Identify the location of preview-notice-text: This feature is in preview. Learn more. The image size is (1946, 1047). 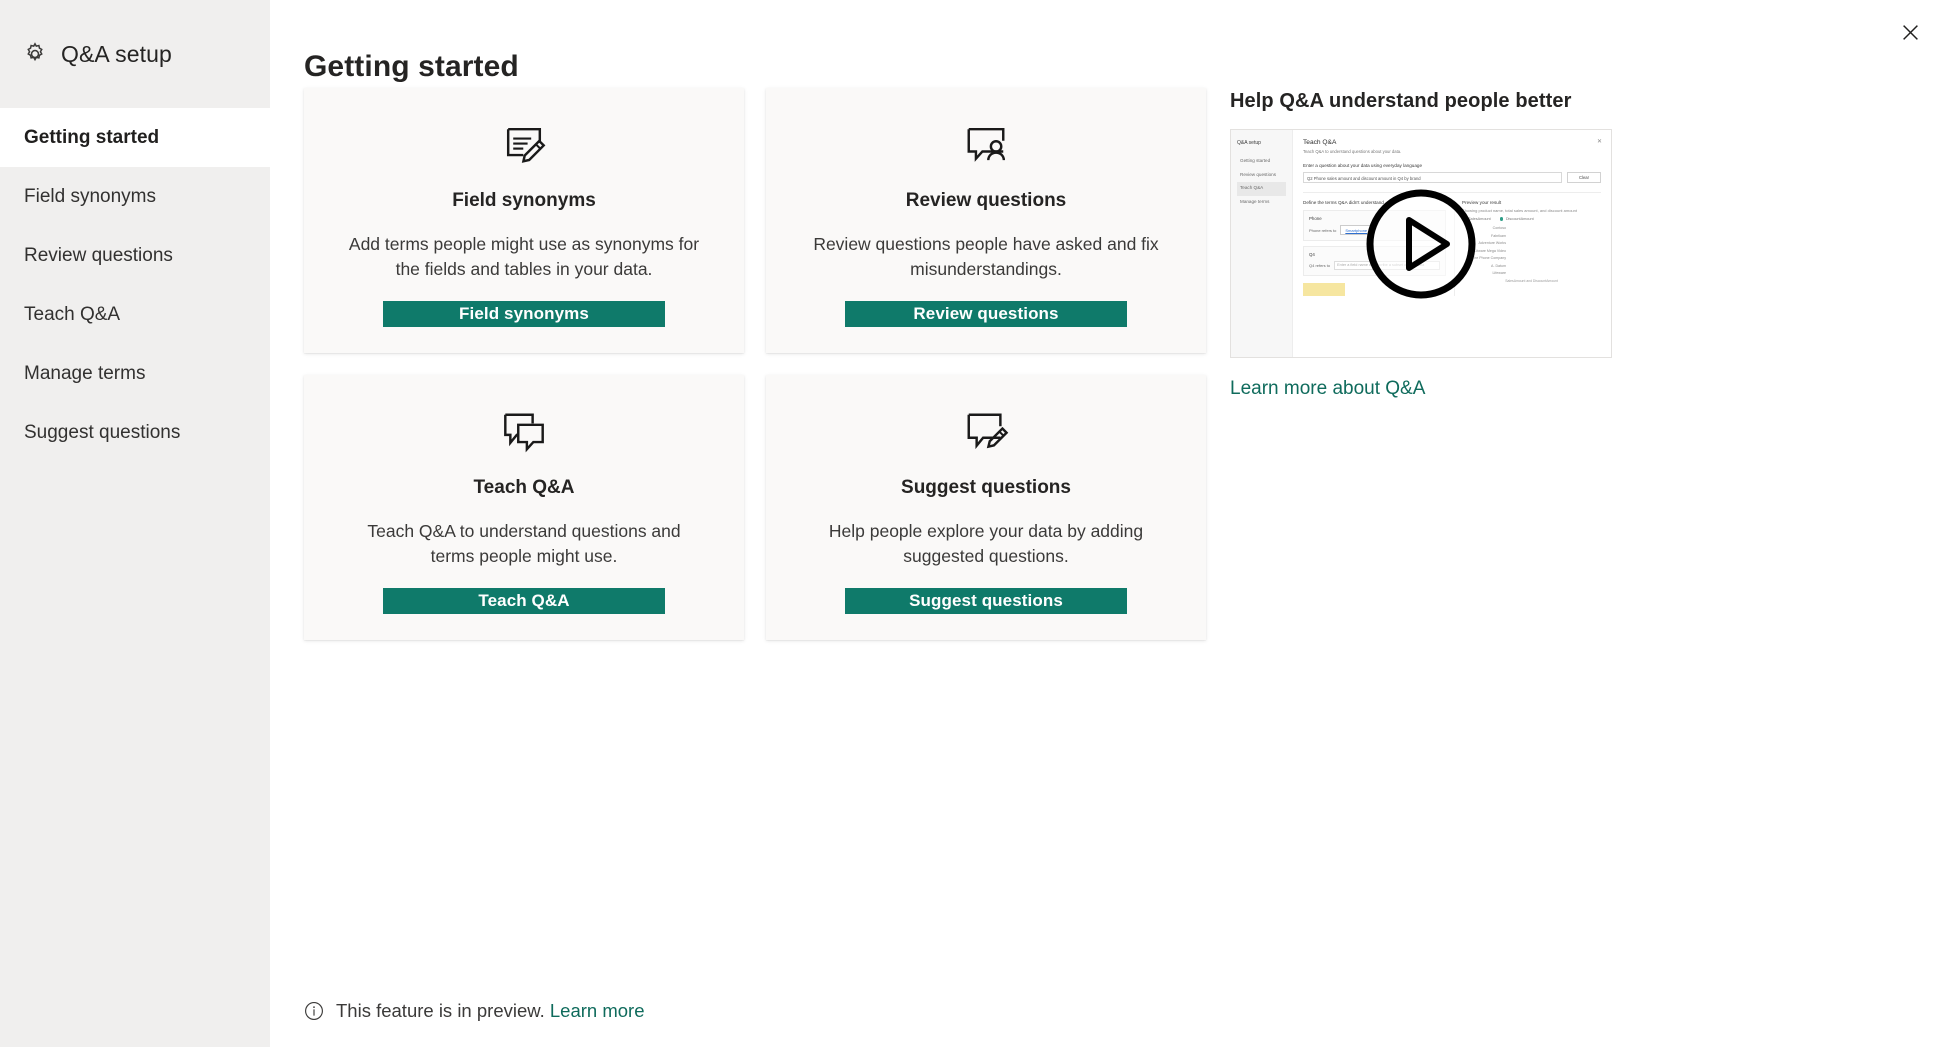
(490, 1011).